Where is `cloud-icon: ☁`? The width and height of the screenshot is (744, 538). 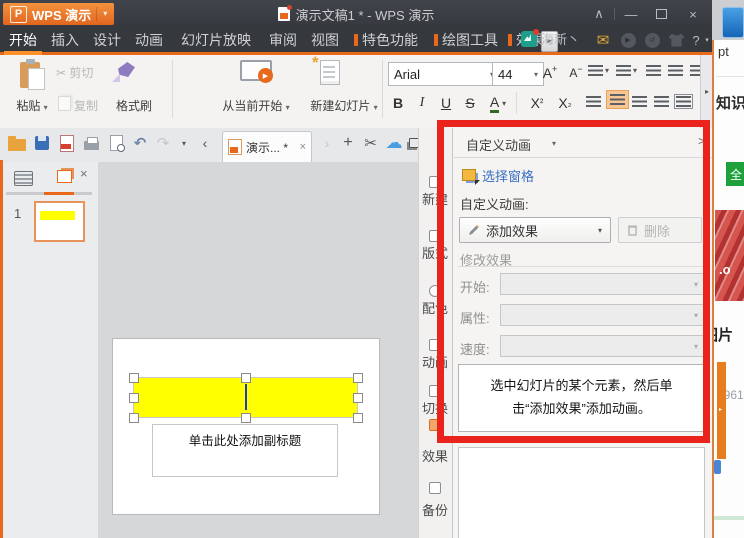 cloud-icon: ☁ is located at coordinates (394, 142).